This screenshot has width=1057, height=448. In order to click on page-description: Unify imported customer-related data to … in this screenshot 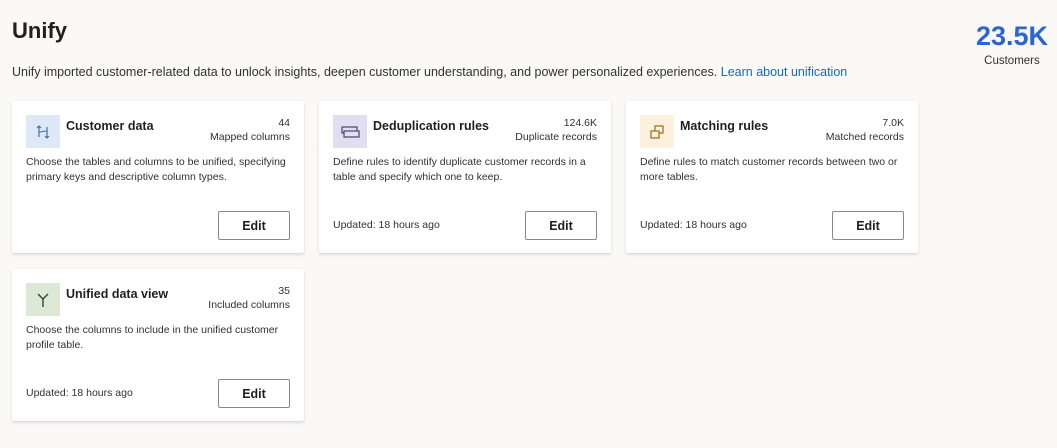, I will do `click(429, 72)`.